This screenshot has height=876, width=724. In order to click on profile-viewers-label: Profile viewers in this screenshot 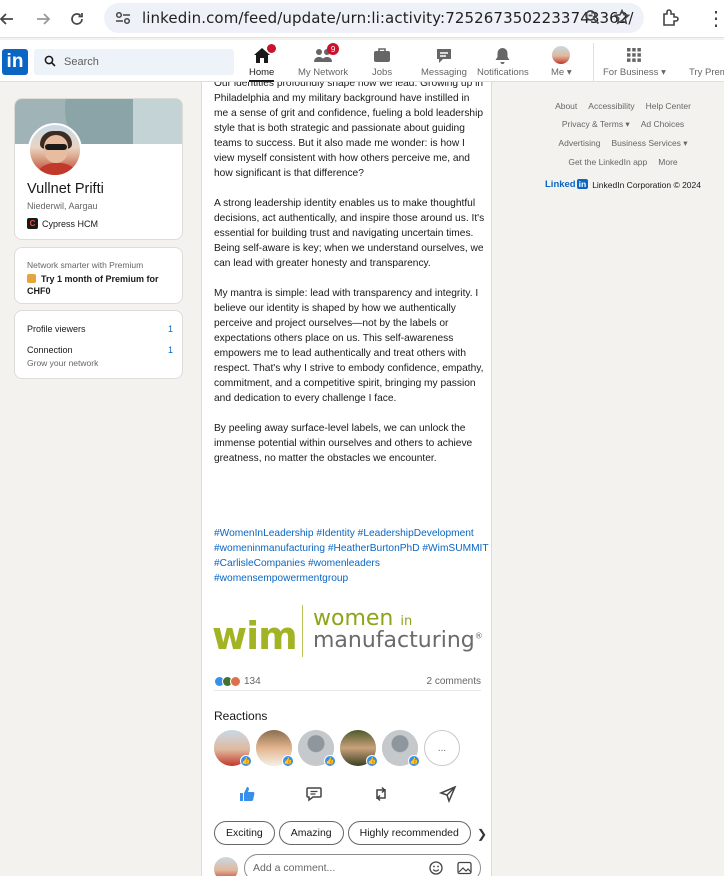, I will do `click(56, 329)`.